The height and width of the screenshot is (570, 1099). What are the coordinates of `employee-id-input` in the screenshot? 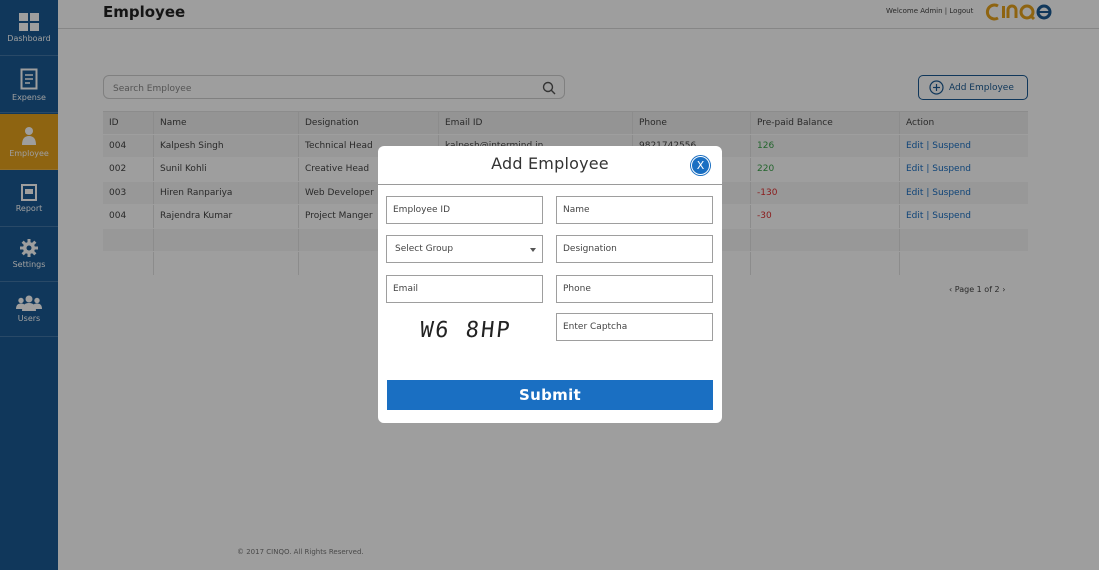 It's located at (464, 210).